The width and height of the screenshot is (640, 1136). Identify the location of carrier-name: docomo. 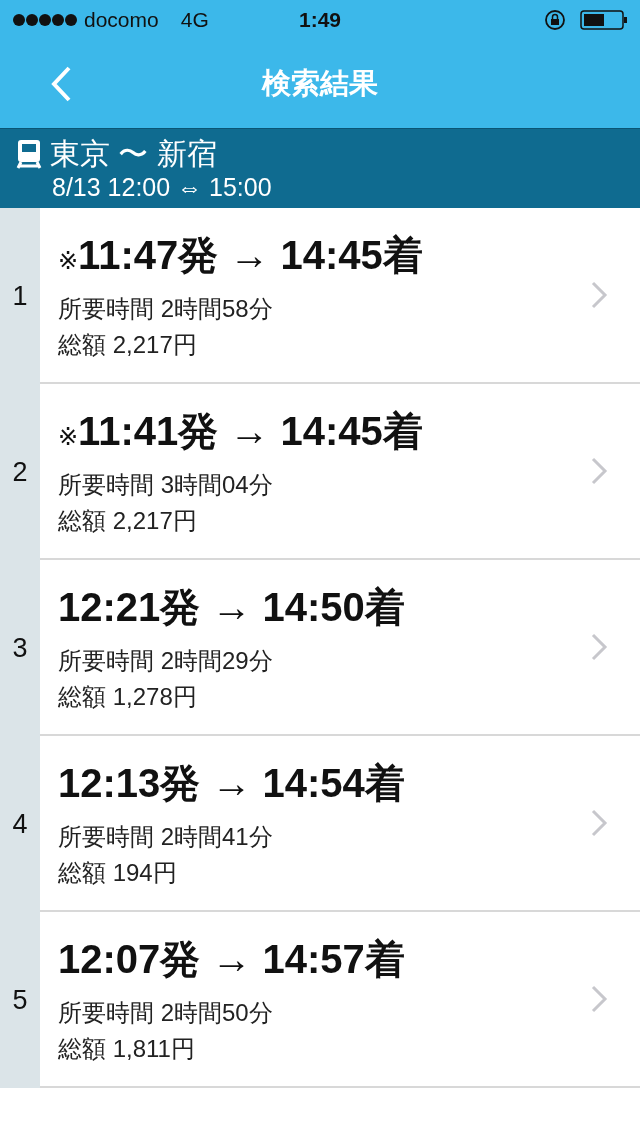
(121, 20).